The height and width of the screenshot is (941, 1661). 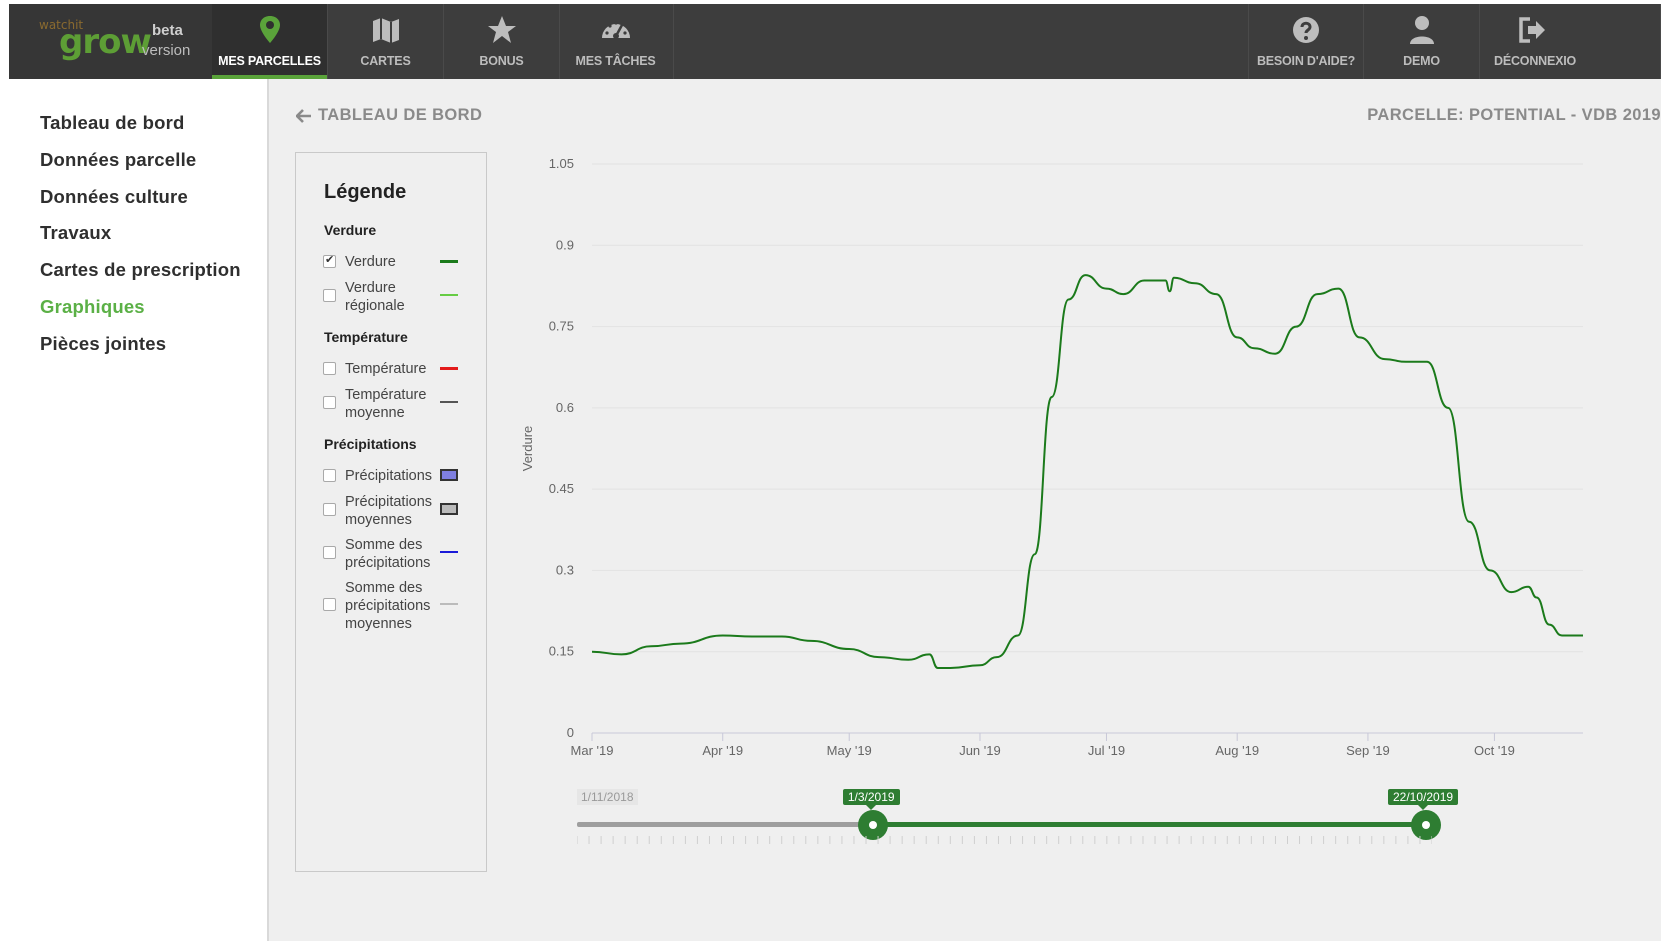 I want to click on legend-group-verdure: Verdure, so click(x=350, y=230).